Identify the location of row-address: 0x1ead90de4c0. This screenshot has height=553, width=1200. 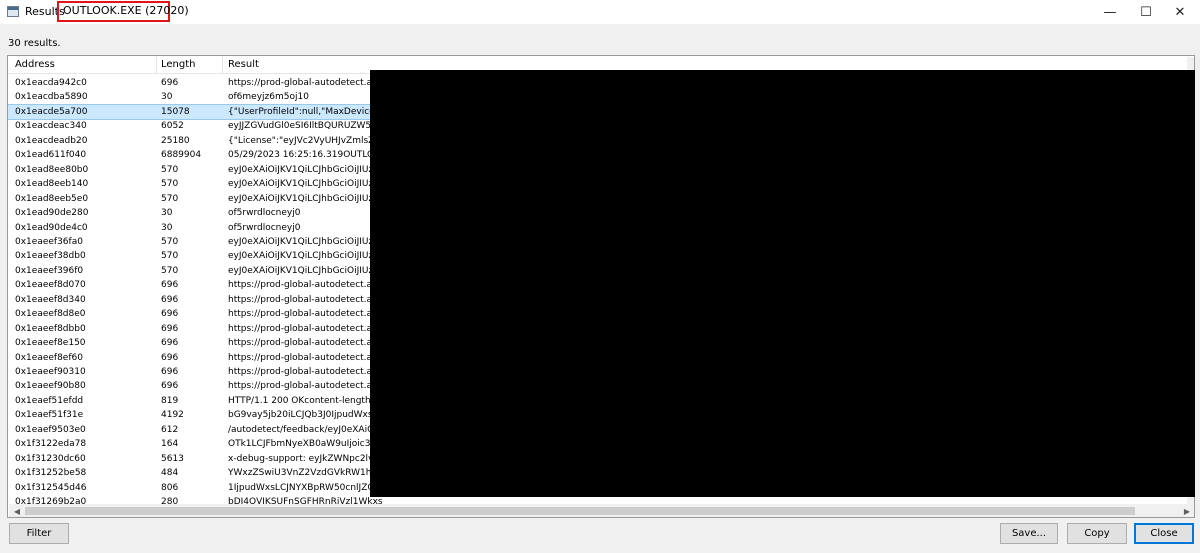
(51, 227).